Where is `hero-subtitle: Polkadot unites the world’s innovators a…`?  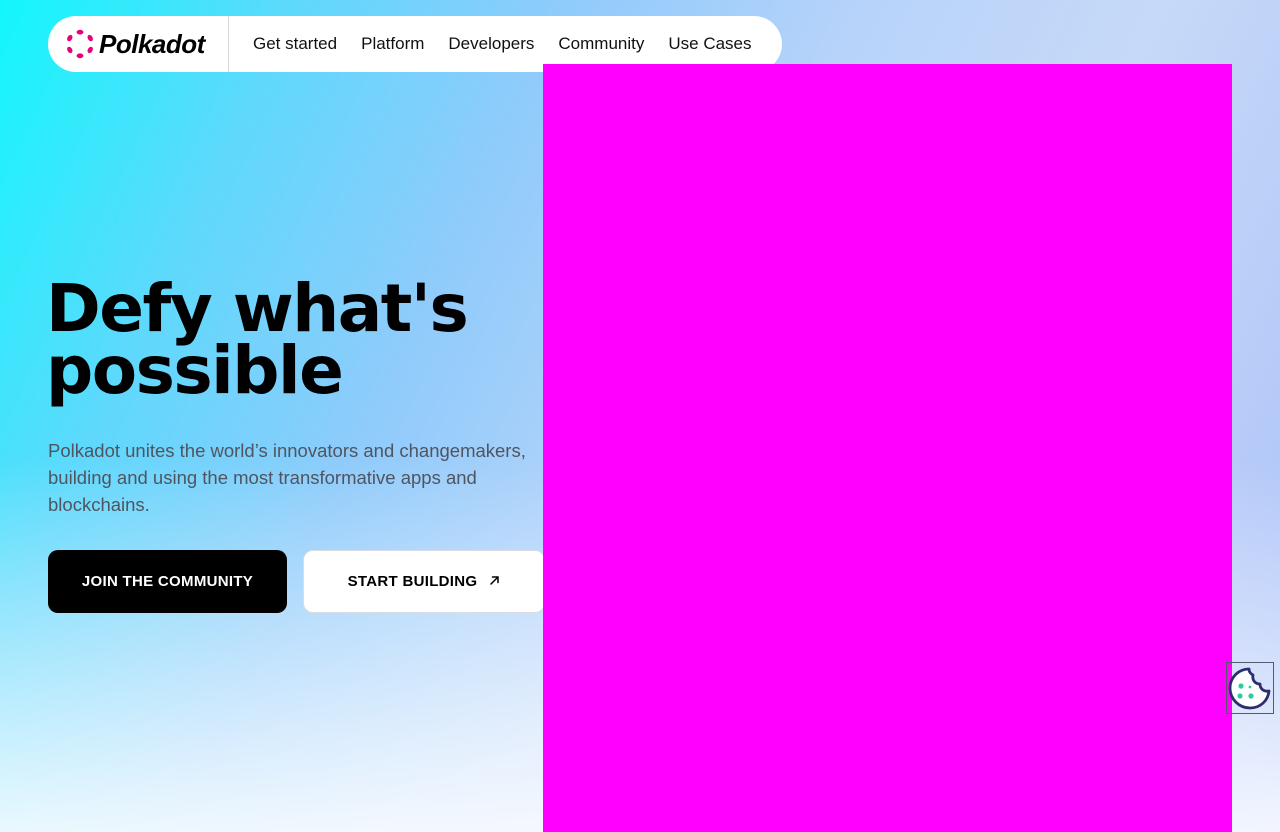
hero-subtitle: Polkadot unites the world’s innovators a… is located at coordinates (287, 477).